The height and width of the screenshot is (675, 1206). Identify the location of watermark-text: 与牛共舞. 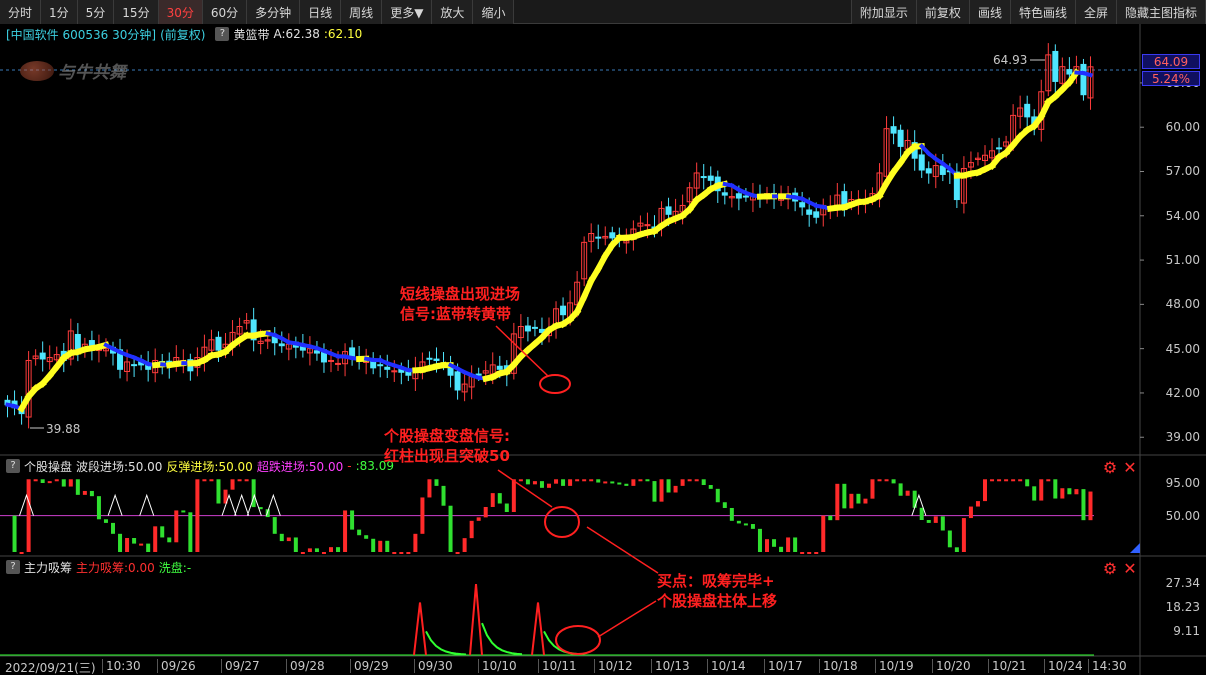
(92, 73).